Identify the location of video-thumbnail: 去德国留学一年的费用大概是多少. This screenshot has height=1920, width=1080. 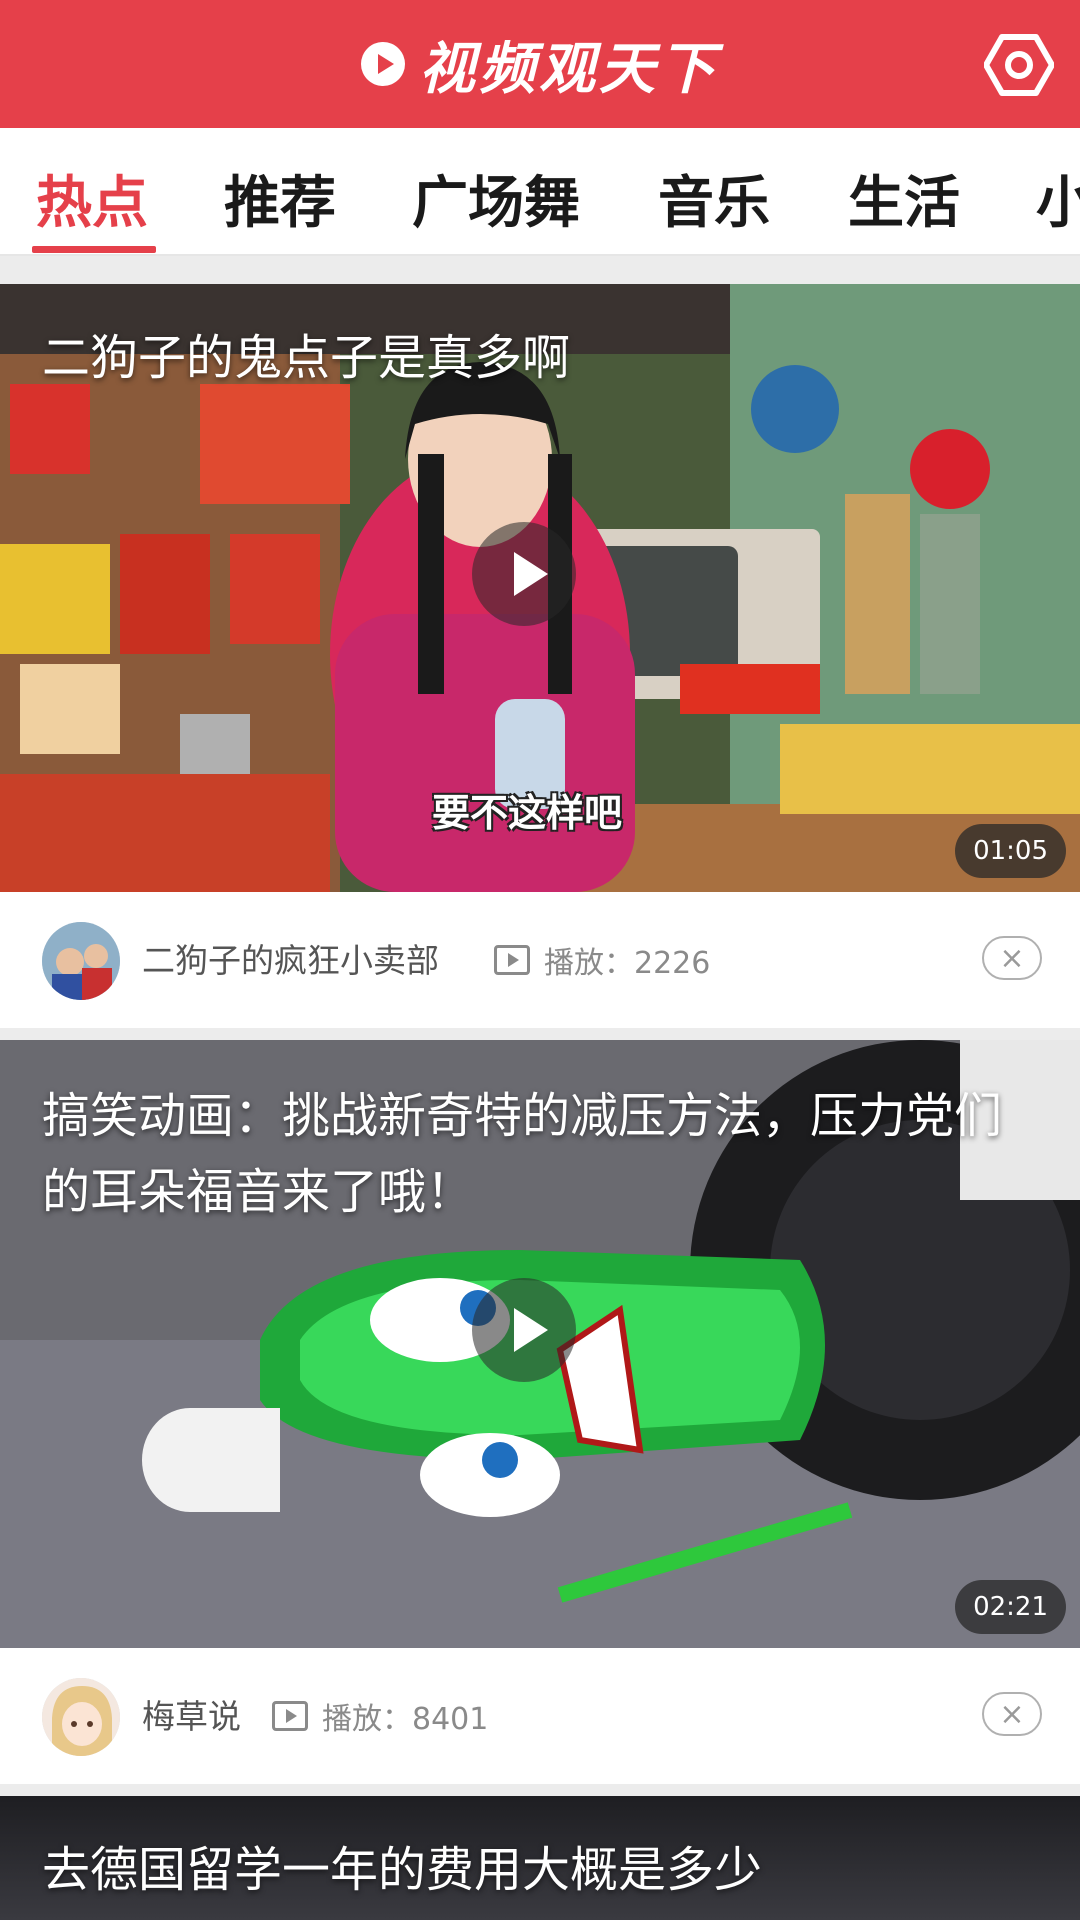
(540, 1858).